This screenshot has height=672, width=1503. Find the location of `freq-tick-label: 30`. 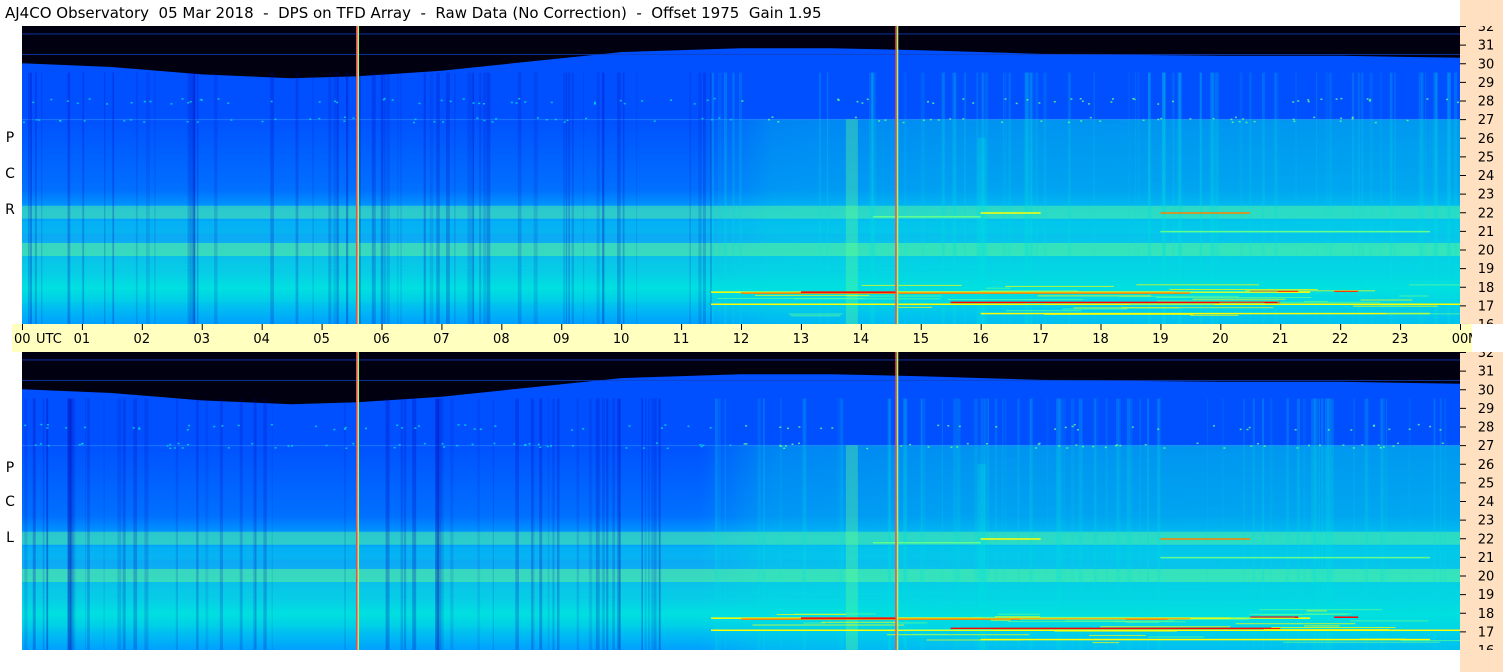

freq-tick-label: 30 is located at coordinates (1486, 390).